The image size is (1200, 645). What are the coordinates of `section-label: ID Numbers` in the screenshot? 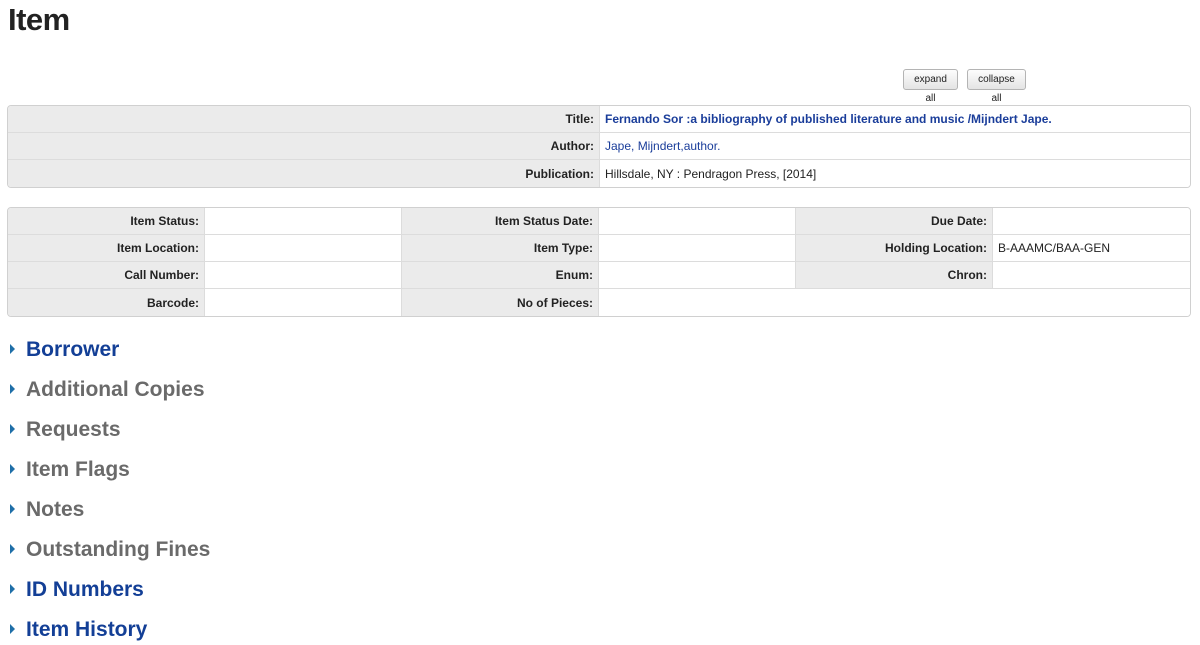 It's located at (85, 589).